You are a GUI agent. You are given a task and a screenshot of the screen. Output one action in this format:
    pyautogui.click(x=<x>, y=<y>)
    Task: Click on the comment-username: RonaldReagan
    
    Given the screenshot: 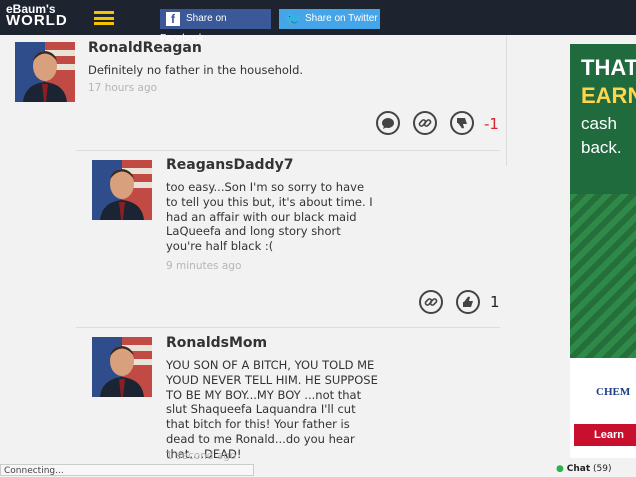 What is the action you would take?
    pyautogui.click(x=145, y=48)
    